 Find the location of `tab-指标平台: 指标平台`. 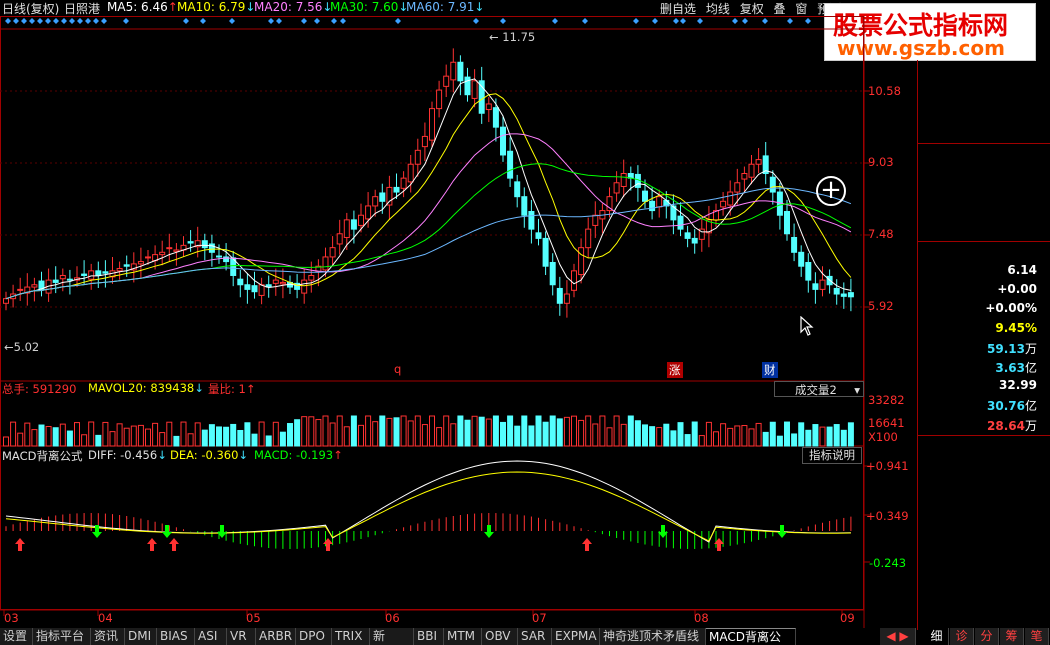

tab-指标平台: 指标平台 is located at coordinates (62, 636).